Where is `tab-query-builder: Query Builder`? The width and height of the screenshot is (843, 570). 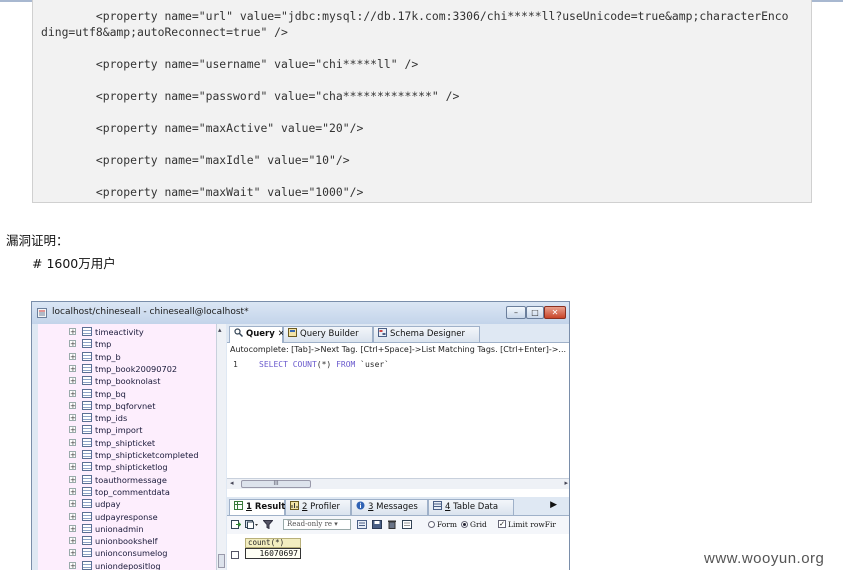 tab-query-builder: Query Builder is located at coordinates (328, 334).